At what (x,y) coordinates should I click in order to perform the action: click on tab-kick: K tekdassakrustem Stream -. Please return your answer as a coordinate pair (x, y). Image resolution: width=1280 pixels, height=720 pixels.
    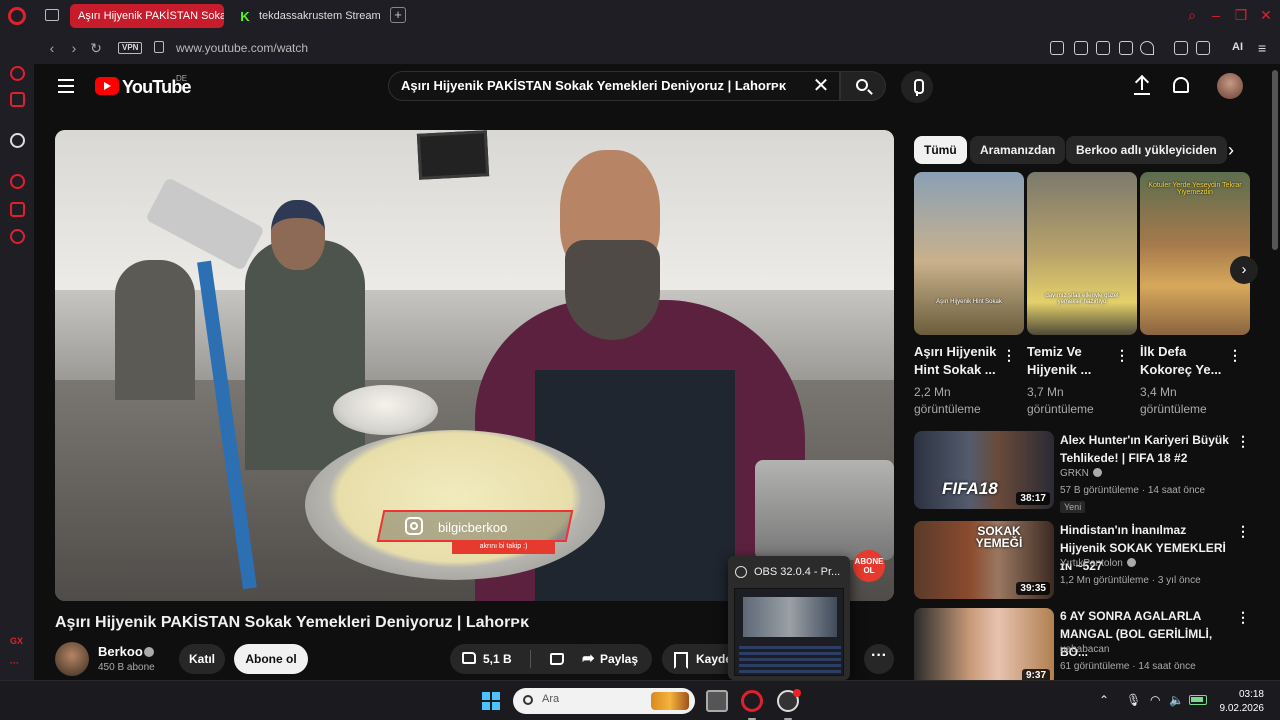
    Looking at the image, I should click on (305, 16).